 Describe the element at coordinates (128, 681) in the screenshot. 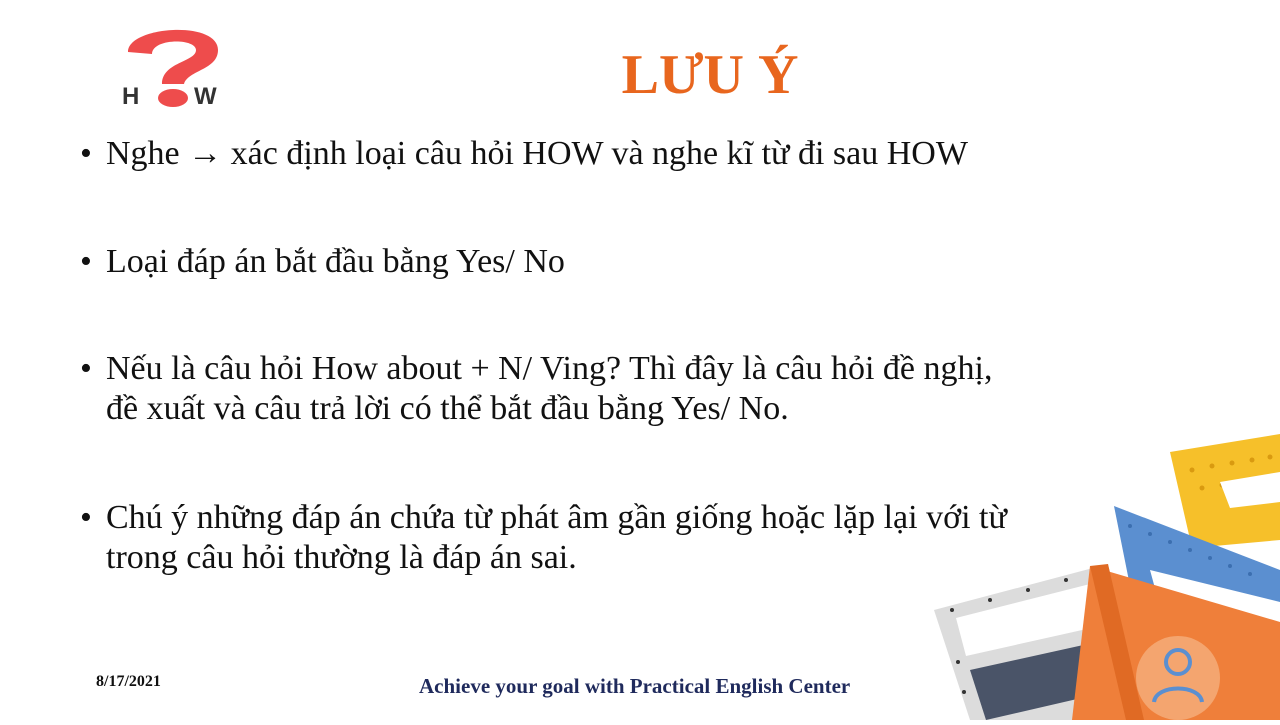

I see `slide-date: 8/17/2021` at that location.